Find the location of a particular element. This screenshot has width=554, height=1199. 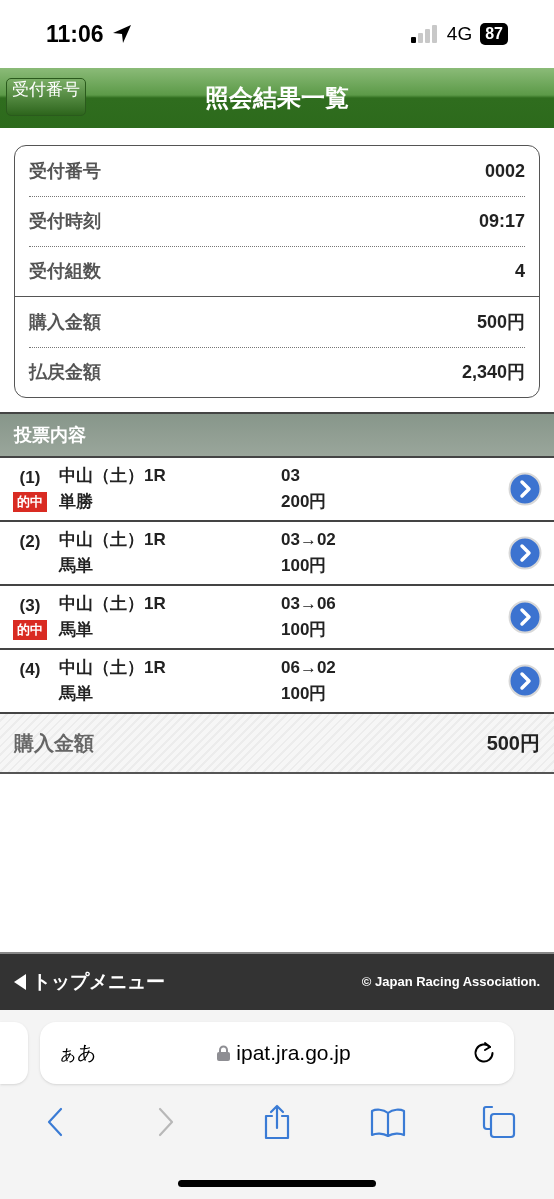

summary-value: 0002 is located at coordinates (504, 171).